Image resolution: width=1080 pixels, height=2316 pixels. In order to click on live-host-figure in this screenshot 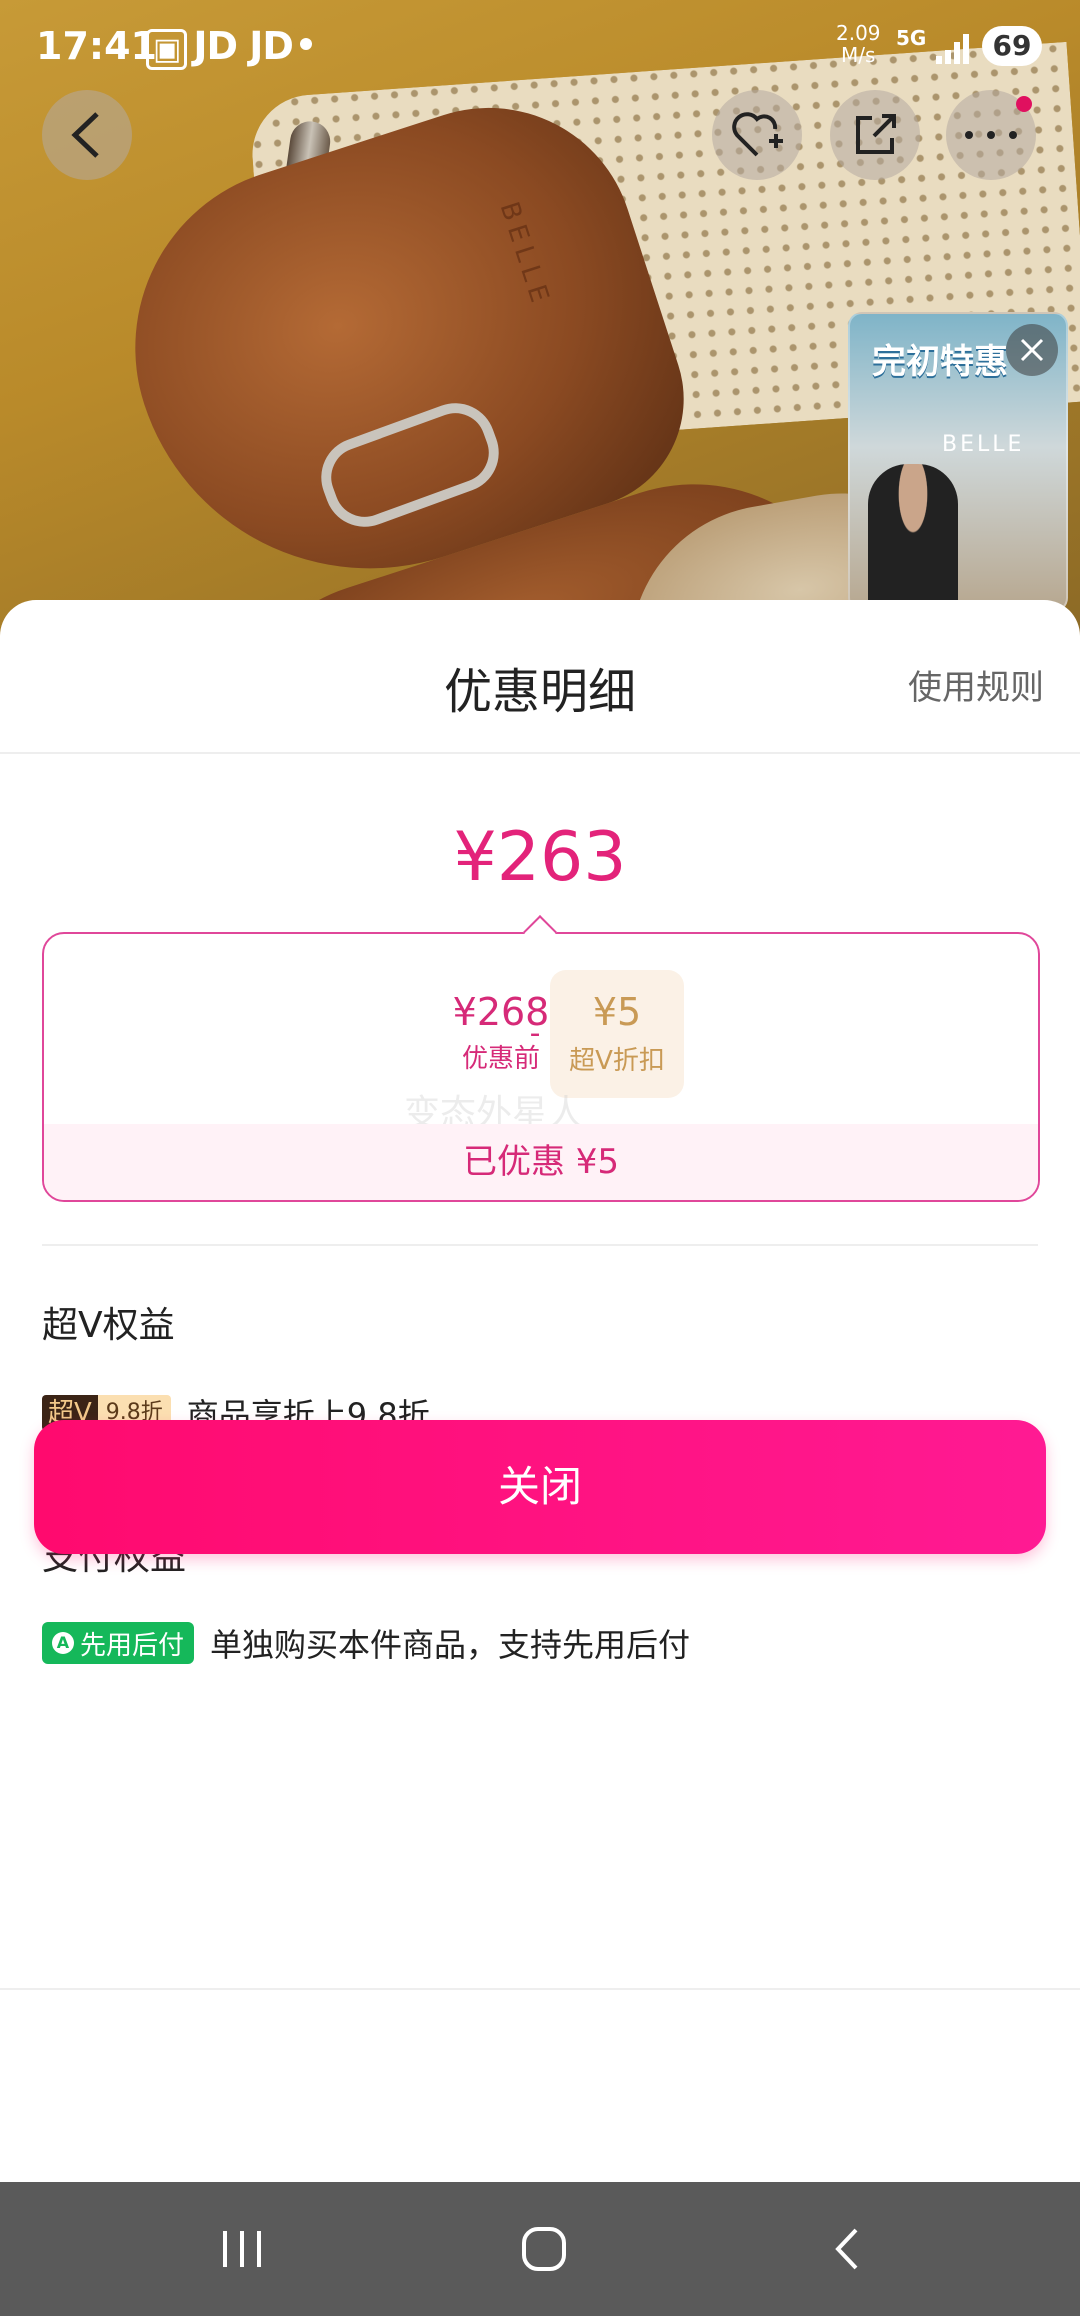, I will do `click(913, 537)`.